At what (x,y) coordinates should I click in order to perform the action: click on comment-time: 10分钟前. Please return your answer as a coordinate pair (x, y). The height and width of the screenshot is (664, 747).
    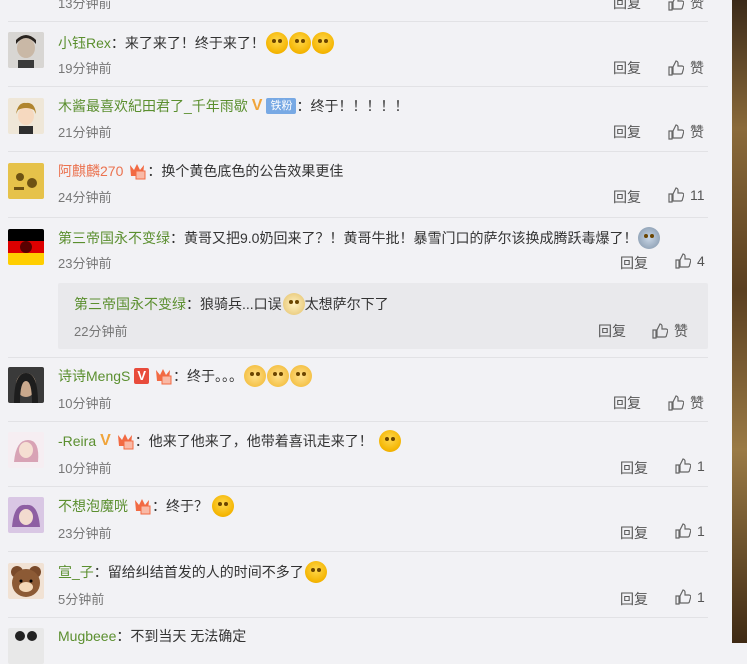
    Looking at the image, I should click on (85, 468).